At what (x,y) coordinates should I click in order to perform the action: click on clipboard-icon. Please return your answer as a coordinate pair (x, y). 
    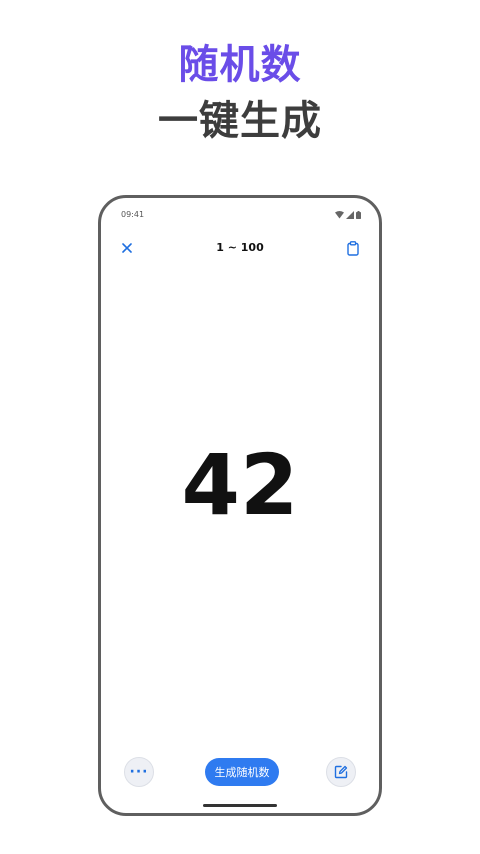
    Looking at the image, I should click on (353, 248).